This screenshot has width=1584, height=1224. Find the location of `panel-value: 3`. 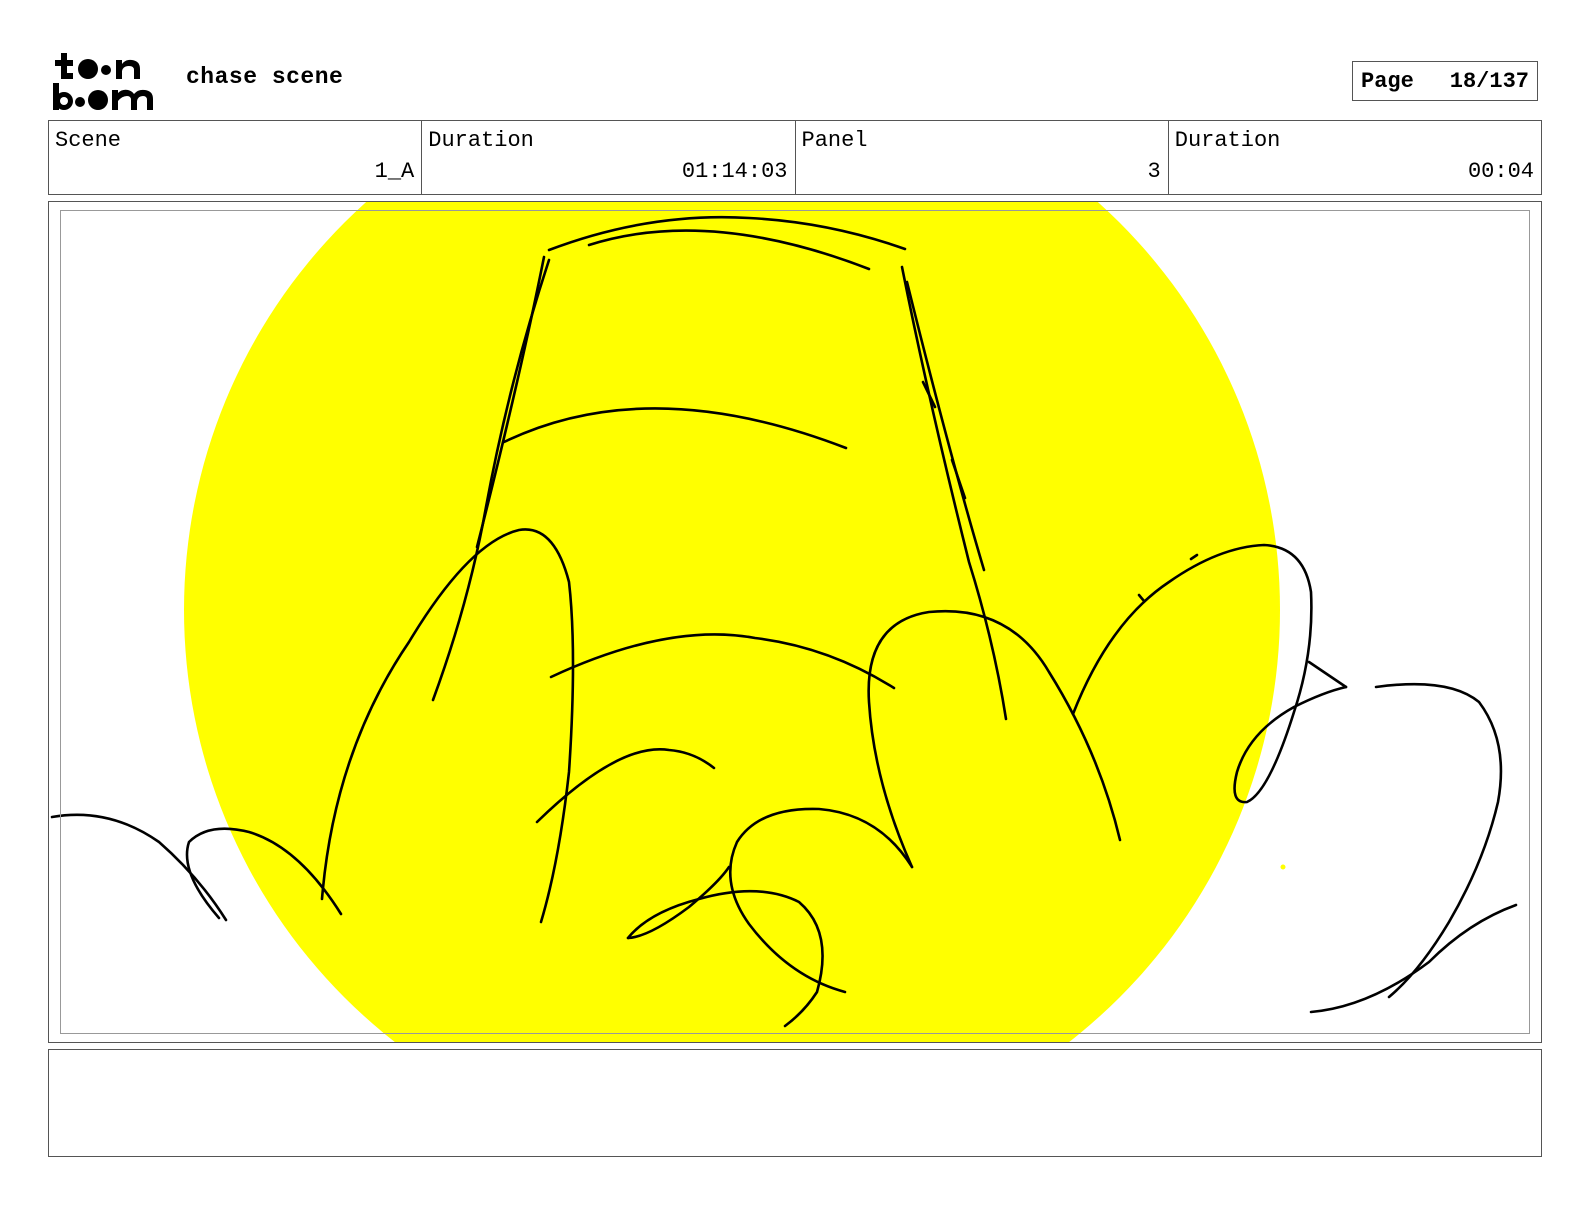

panel-value: 3 is located at coordinates (1154, 171).